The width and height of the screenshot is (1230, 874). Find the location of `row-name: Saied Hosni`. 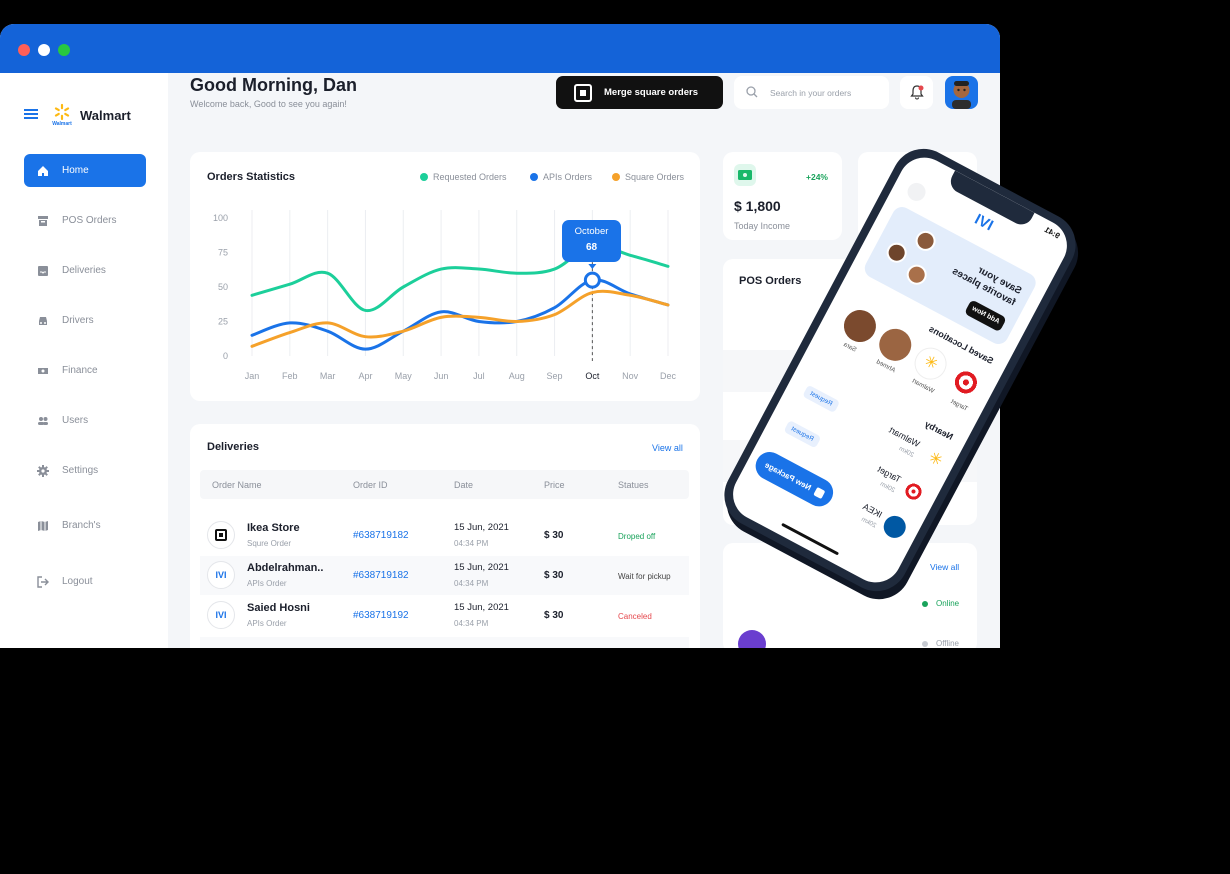

row-name: Saied Hosni is located at coordinates (278, 608).